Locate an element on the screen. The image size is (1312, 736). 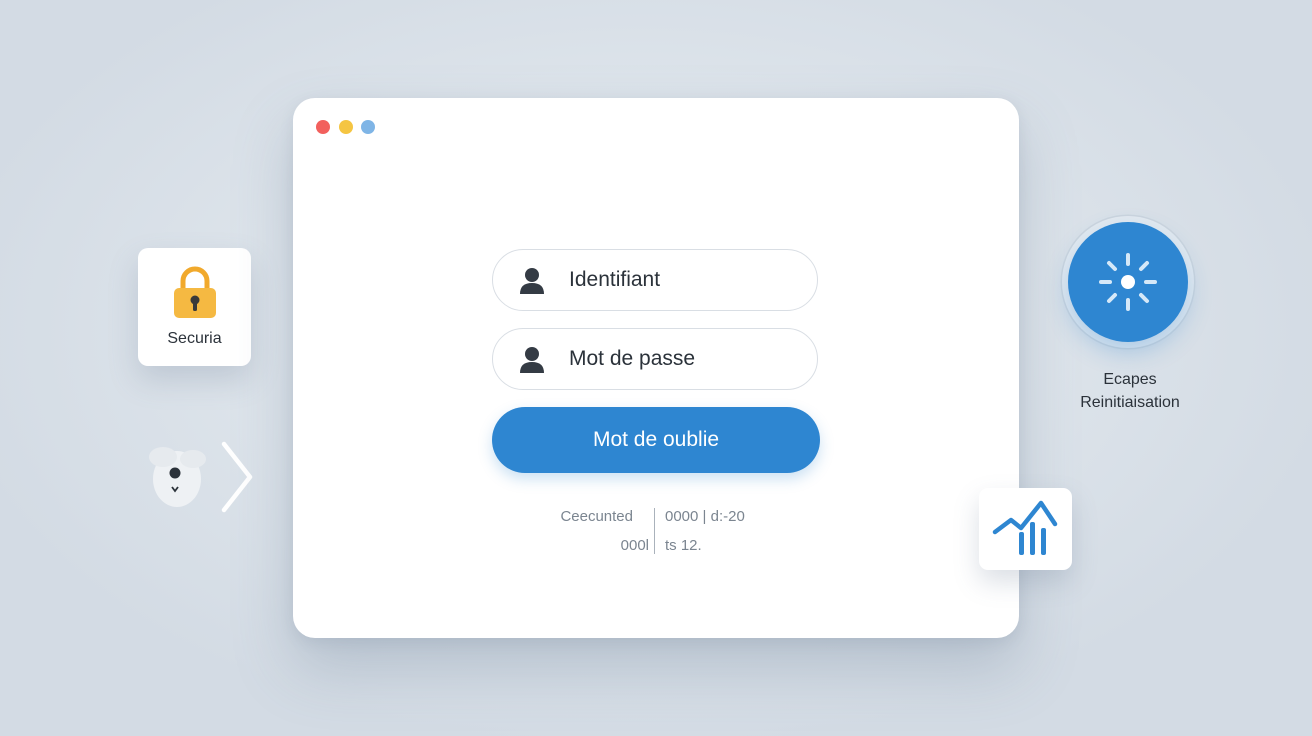
security-card: Securia is located at coordinates (194, 307).